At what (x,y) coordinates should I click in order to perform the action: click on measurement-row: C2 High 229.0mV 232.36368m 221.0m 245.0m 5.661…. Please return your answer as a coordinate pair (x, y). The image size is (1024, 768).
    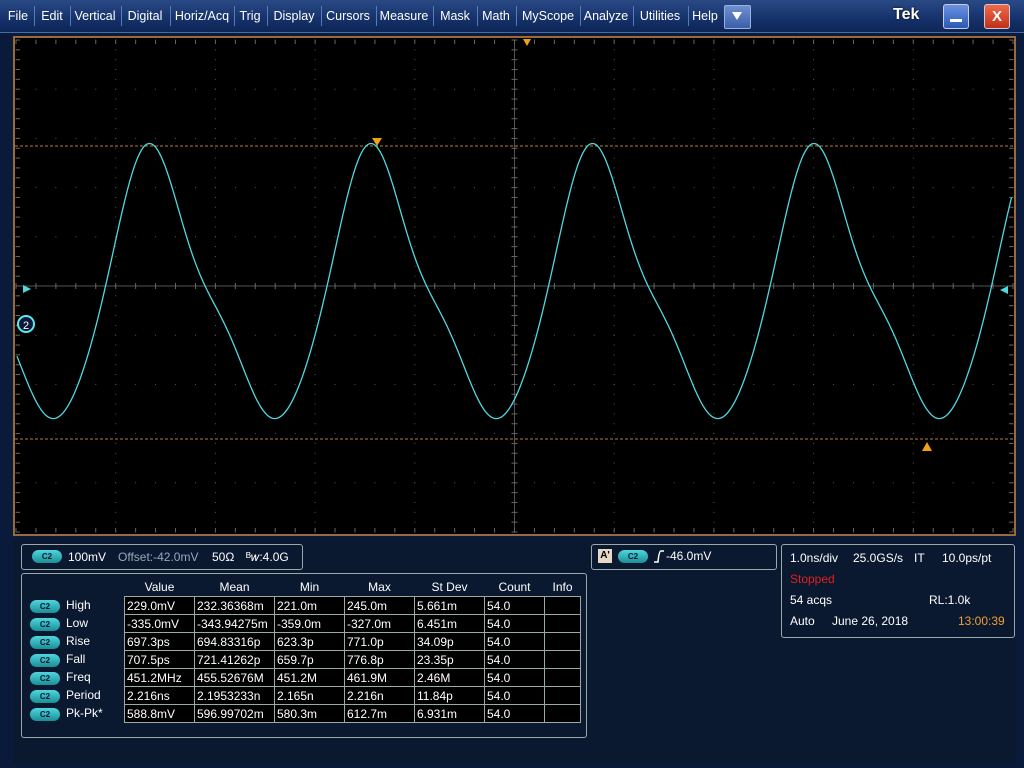
    Looking at the image, I should click on (304, 605).